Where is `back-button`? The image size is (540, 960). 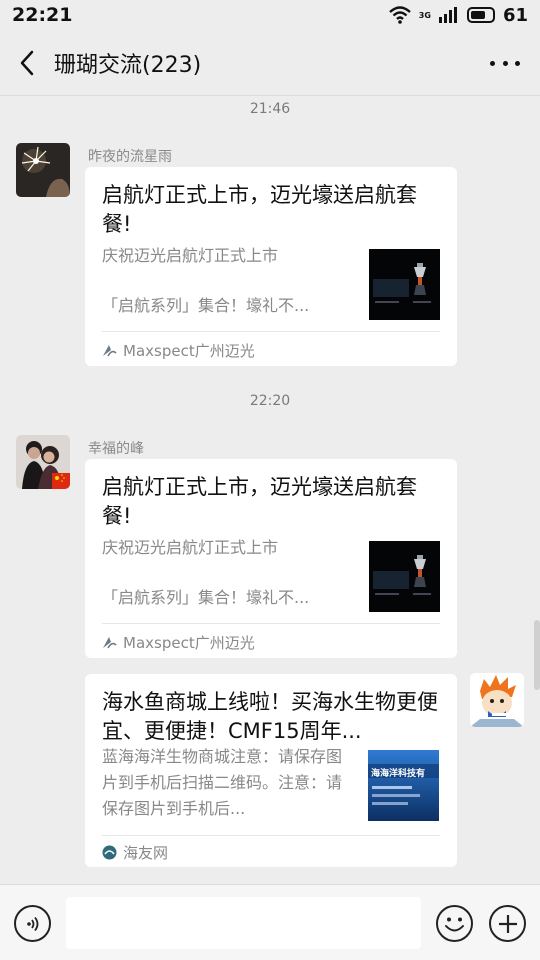 back-button is located at coordinates (27, 63).